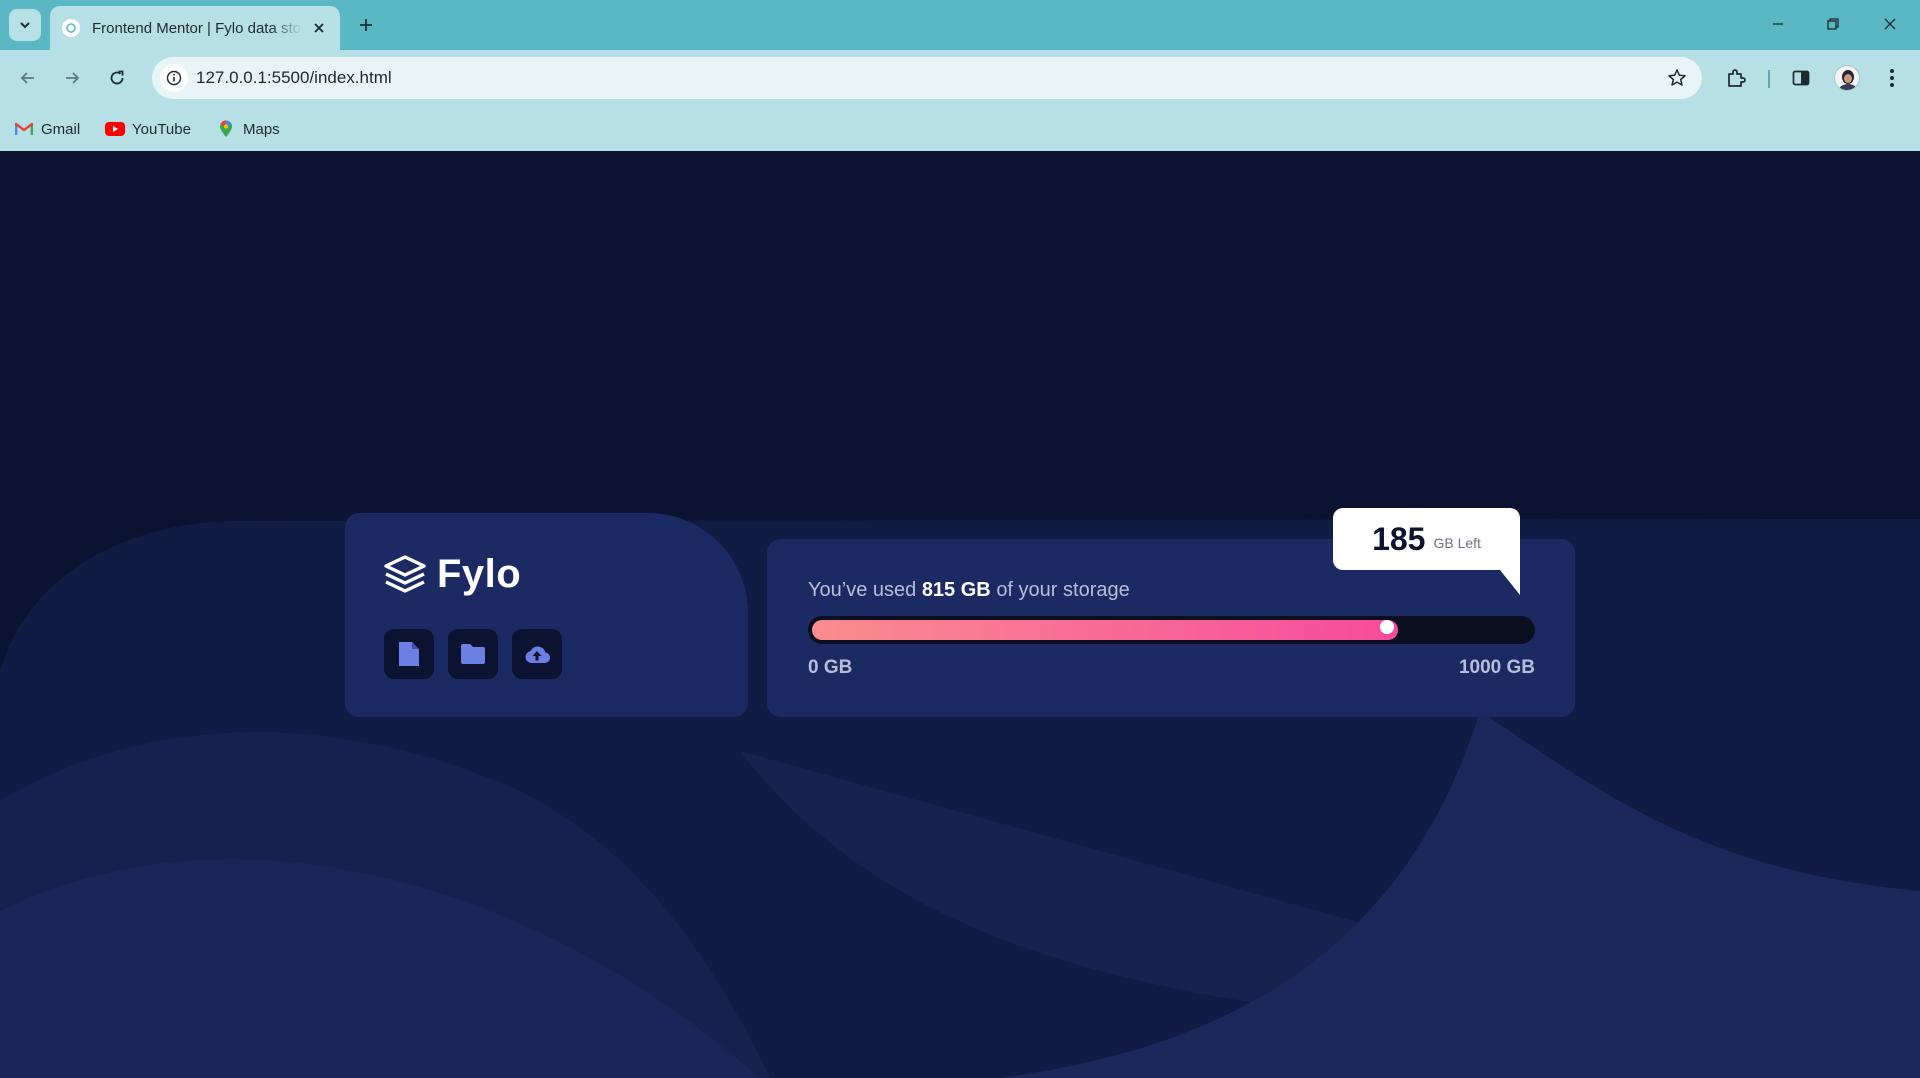 The image size is (1920, 1078). I want to click on close-window-button, so click(1890, 24).